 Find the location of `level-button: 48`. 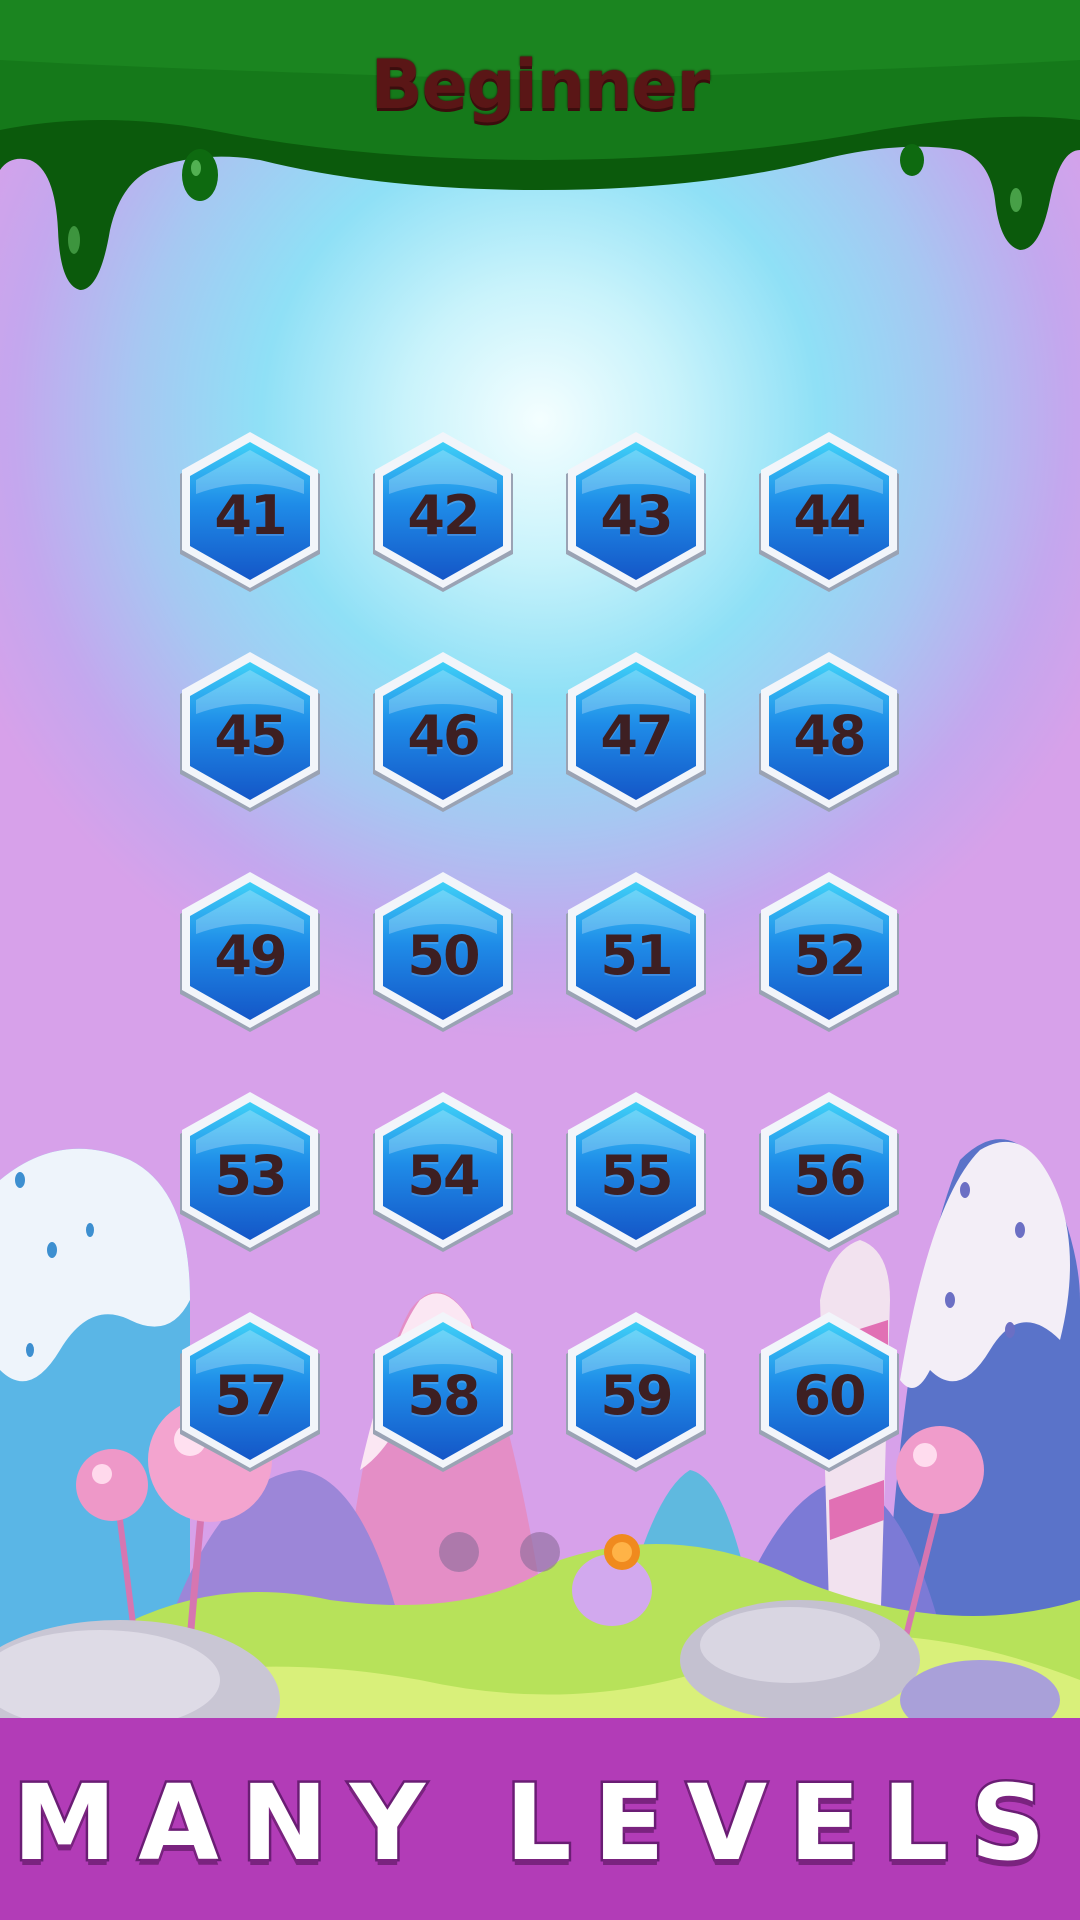

level-button: 48 is located at coordinates (829, 734).